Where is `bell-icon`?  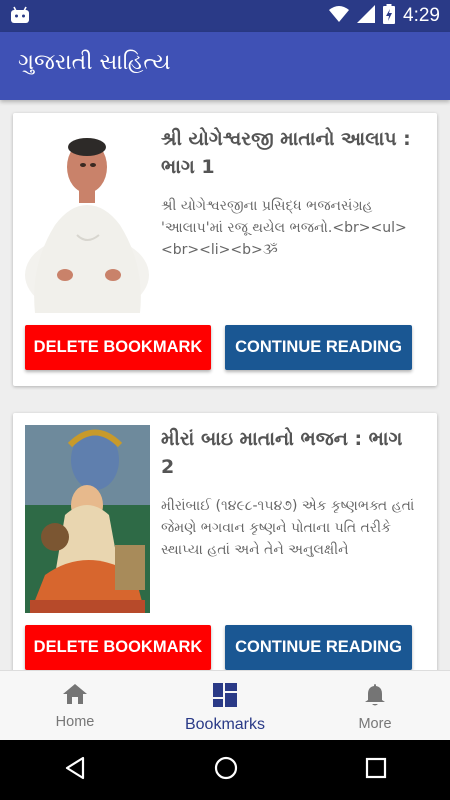
bell-icon is located at coordinates (375, 697).